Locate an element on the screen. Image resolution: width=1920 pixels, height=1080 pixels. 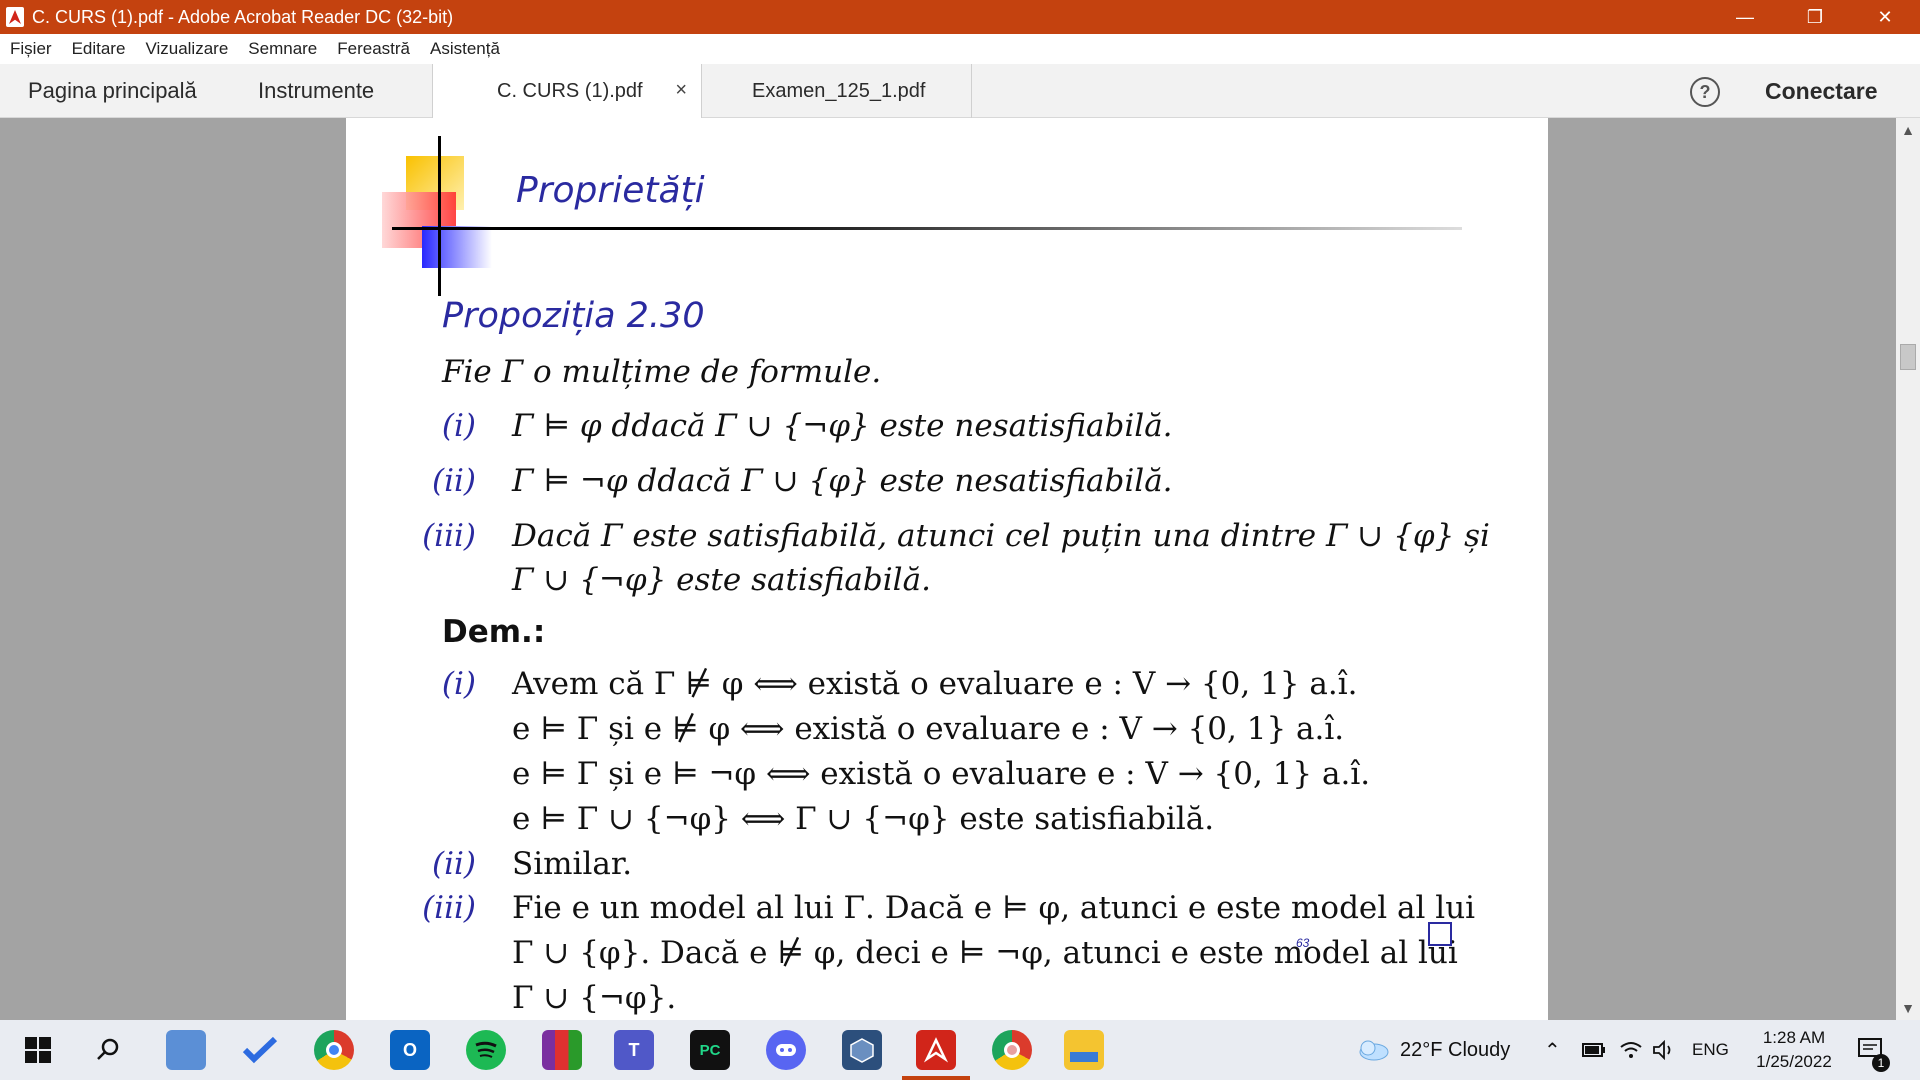
language-indicator: ENG is located at coordinates (1710, 1050).